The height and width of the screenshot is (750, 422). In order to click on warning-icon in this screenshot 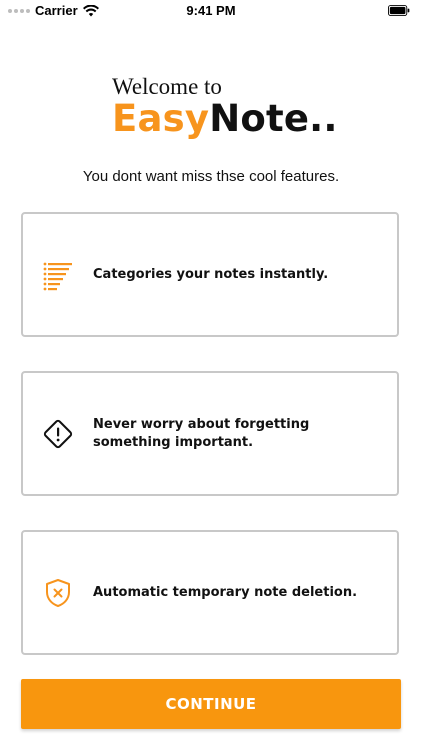, I will do `click(58, 434)`.